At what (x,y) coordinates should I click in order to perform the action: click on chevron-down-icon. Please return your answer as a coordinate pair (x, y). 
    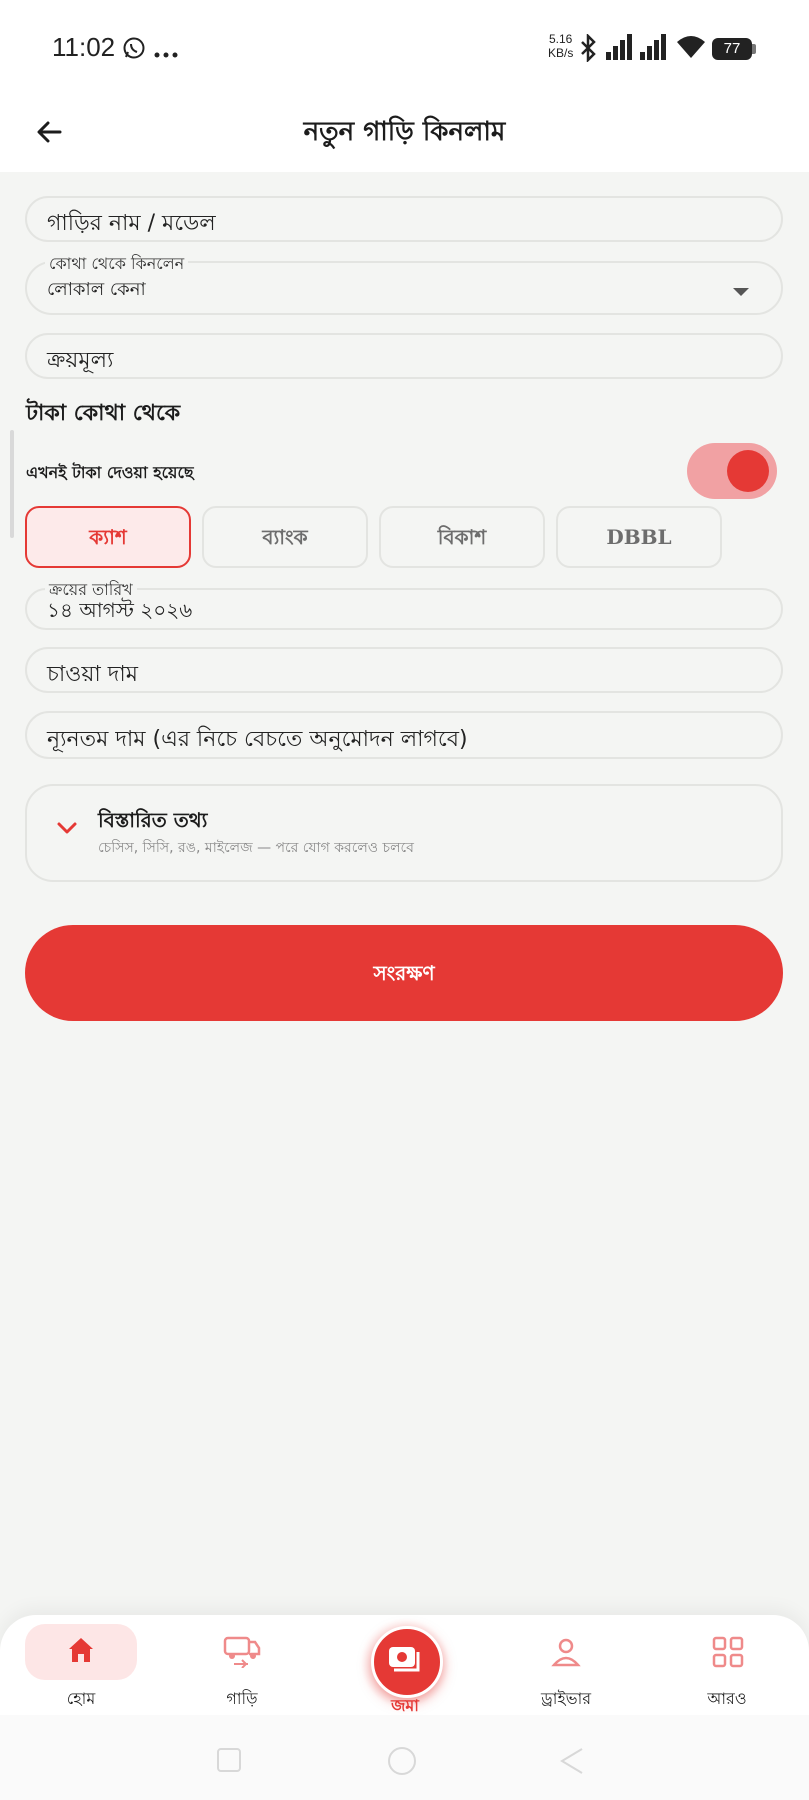
    Looking at the image, I should click on (67, 829).